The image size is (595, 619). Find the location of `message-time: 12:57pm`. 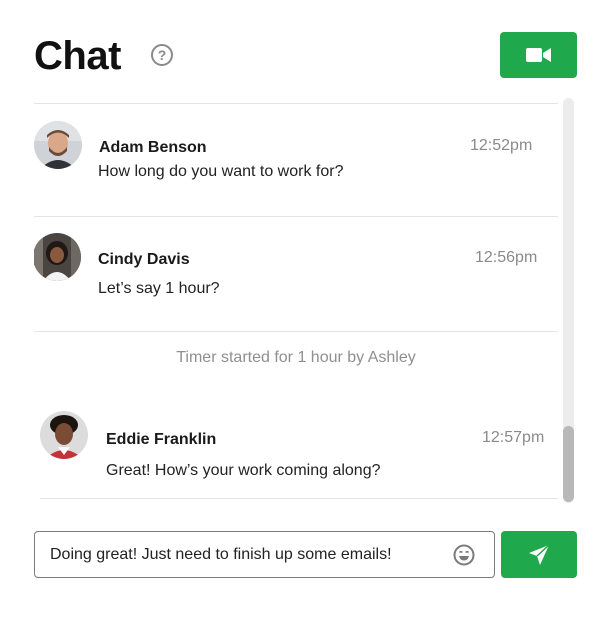

message-time: 12:57pm is located at coordinates (513, 437).